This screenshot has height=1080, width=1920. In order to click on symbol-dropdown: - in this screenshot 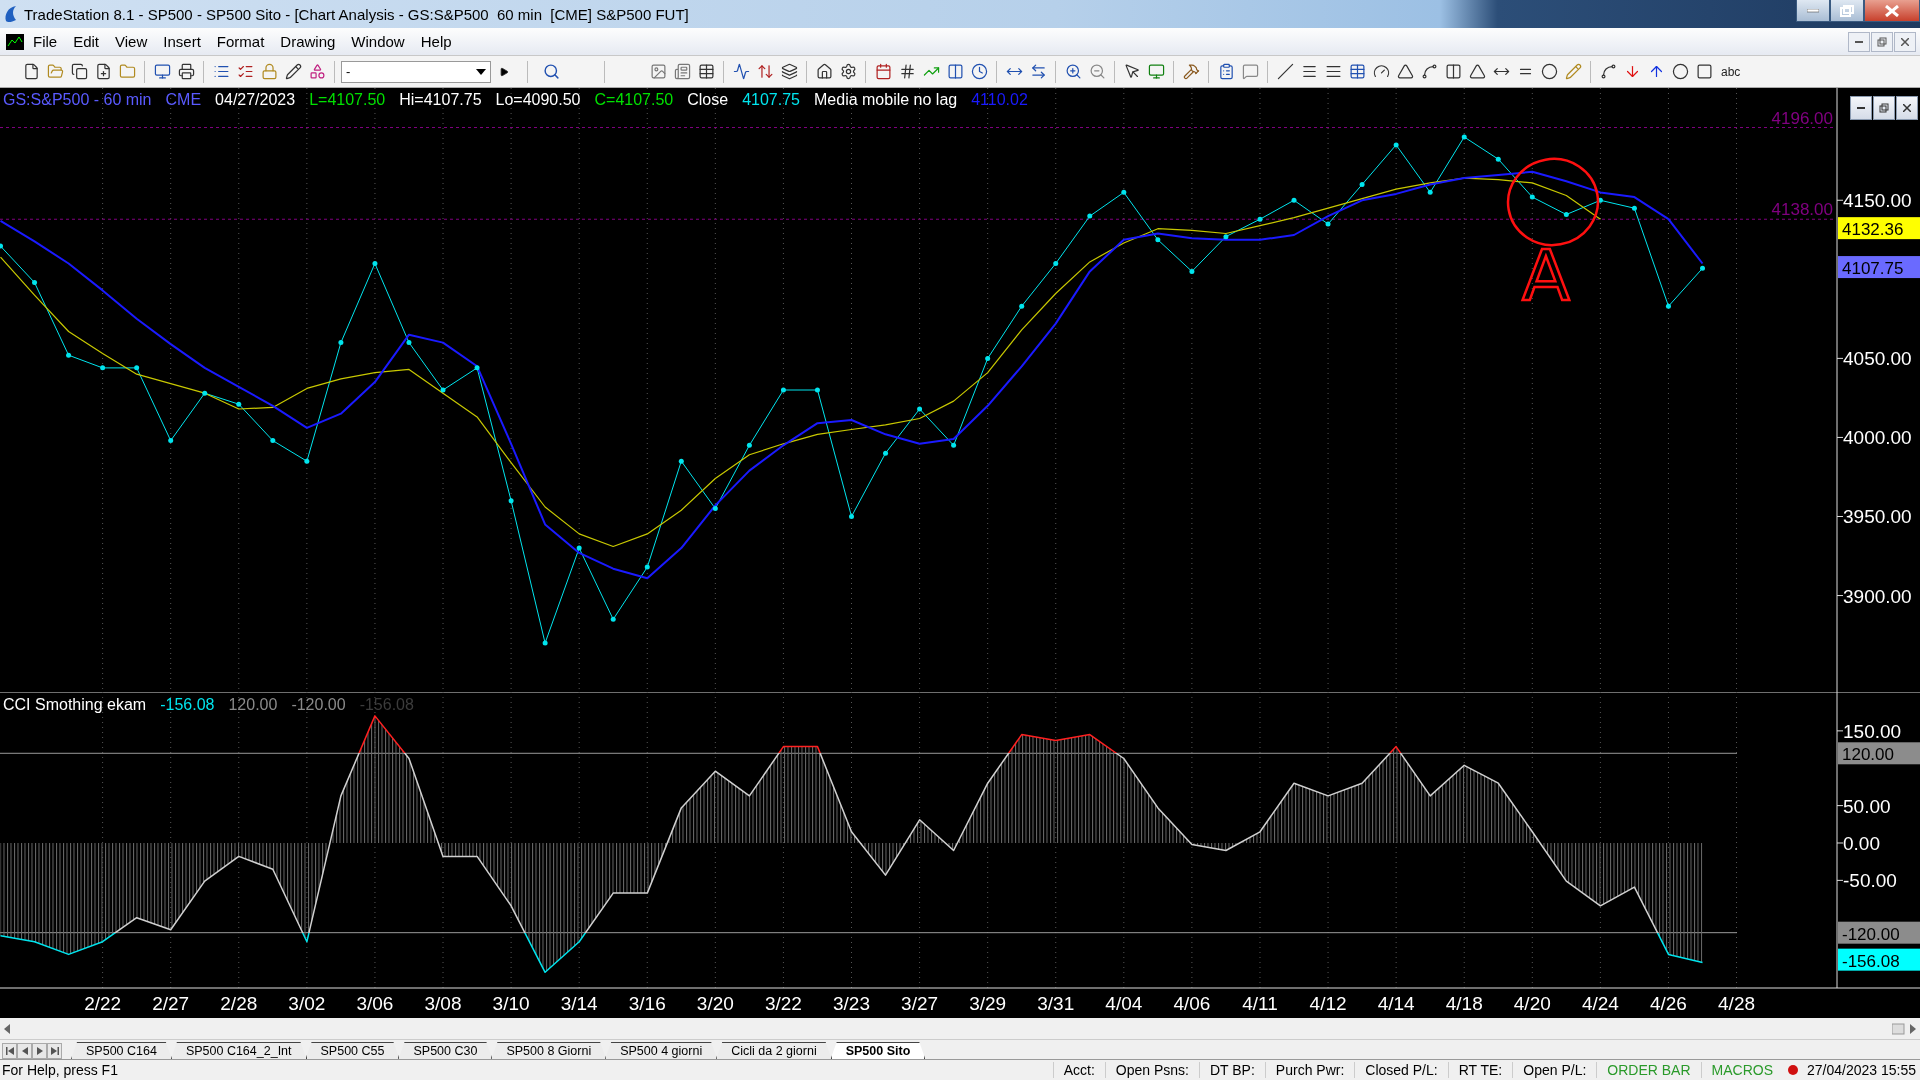, I will do `click(416, 71)`.